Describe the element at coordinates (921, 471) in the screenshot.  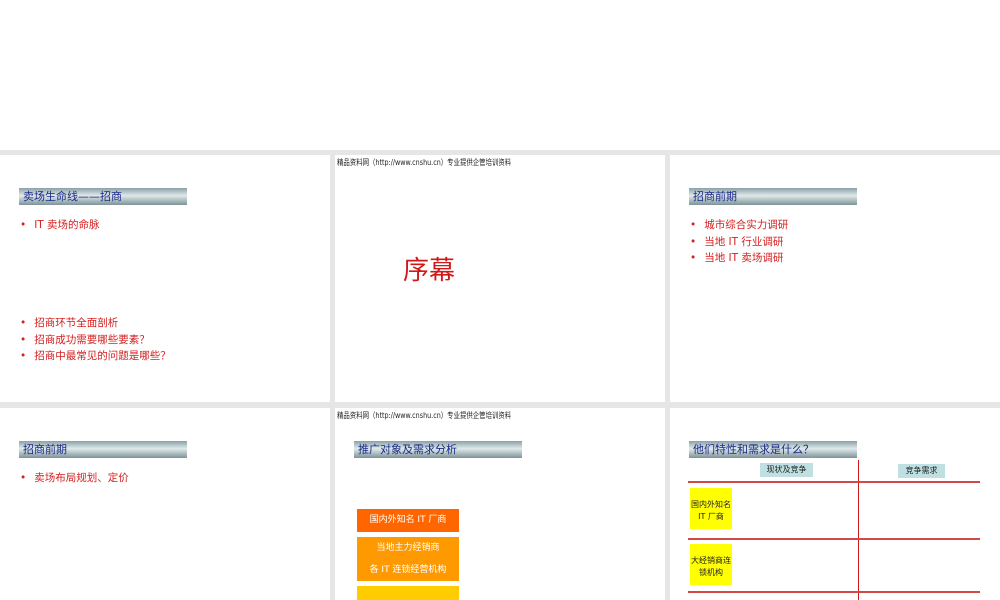
I see `column-header: 竞争需求` at that location.